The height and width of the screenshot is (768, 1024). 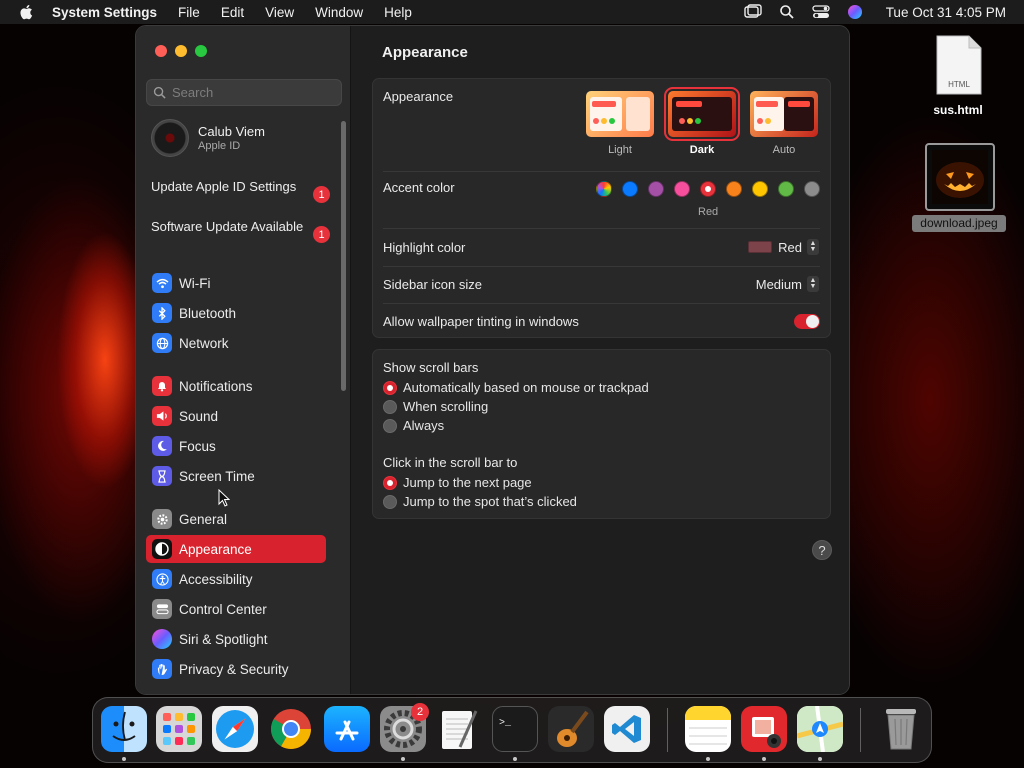 I want to click on dock-launchpad-icon, so click(x=179, y=729).